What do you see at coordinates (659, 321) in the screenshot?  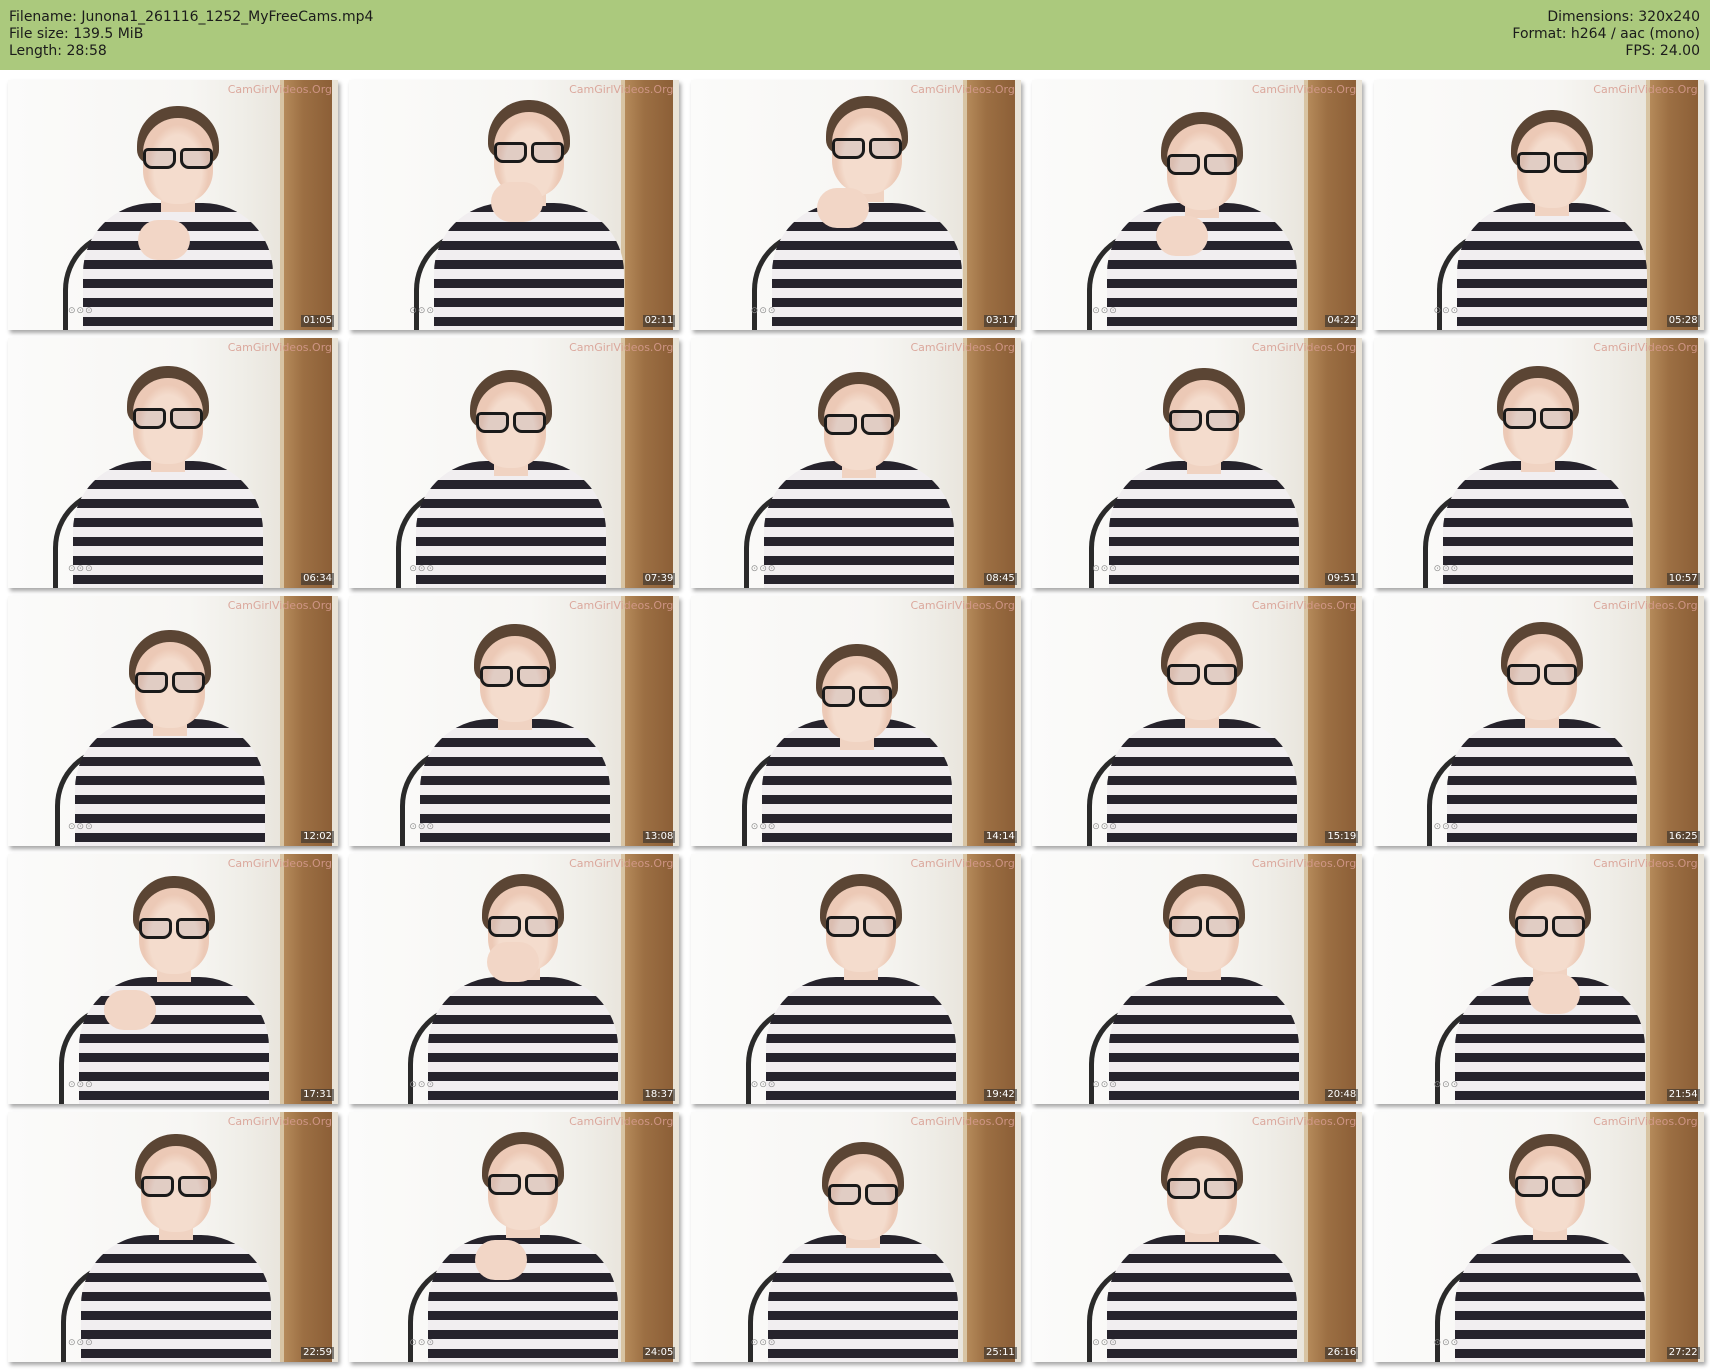 I see `timestamp-label: 02:11` at bounding box center [659, 321].